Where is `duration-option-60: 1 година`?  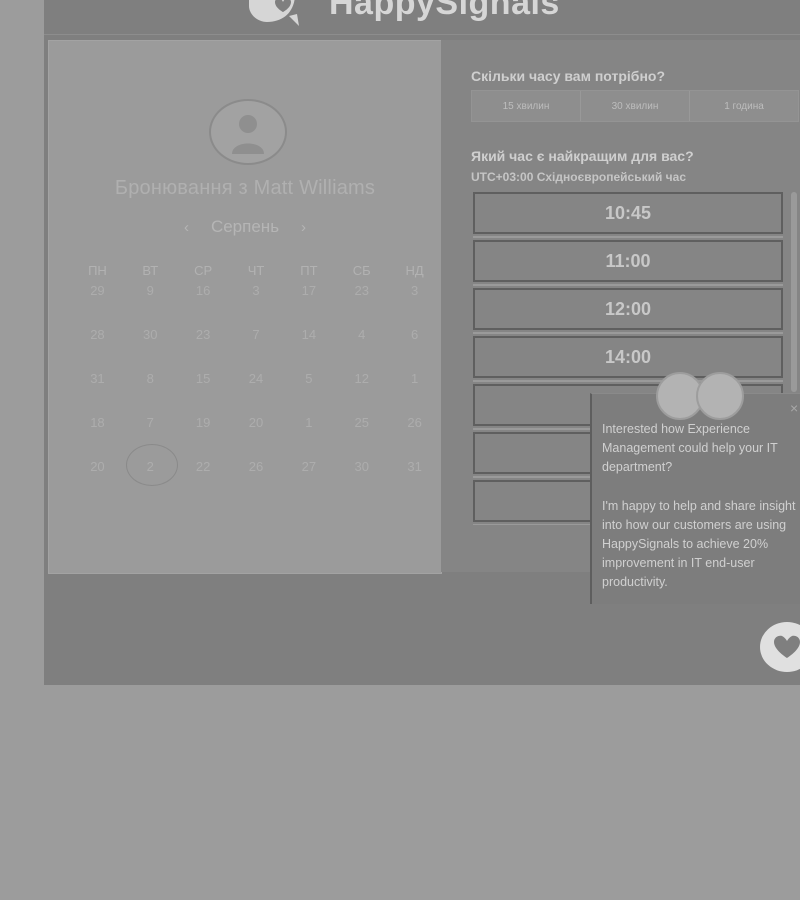
duration-option-60: 1 година is located at coordinates (744, 106).